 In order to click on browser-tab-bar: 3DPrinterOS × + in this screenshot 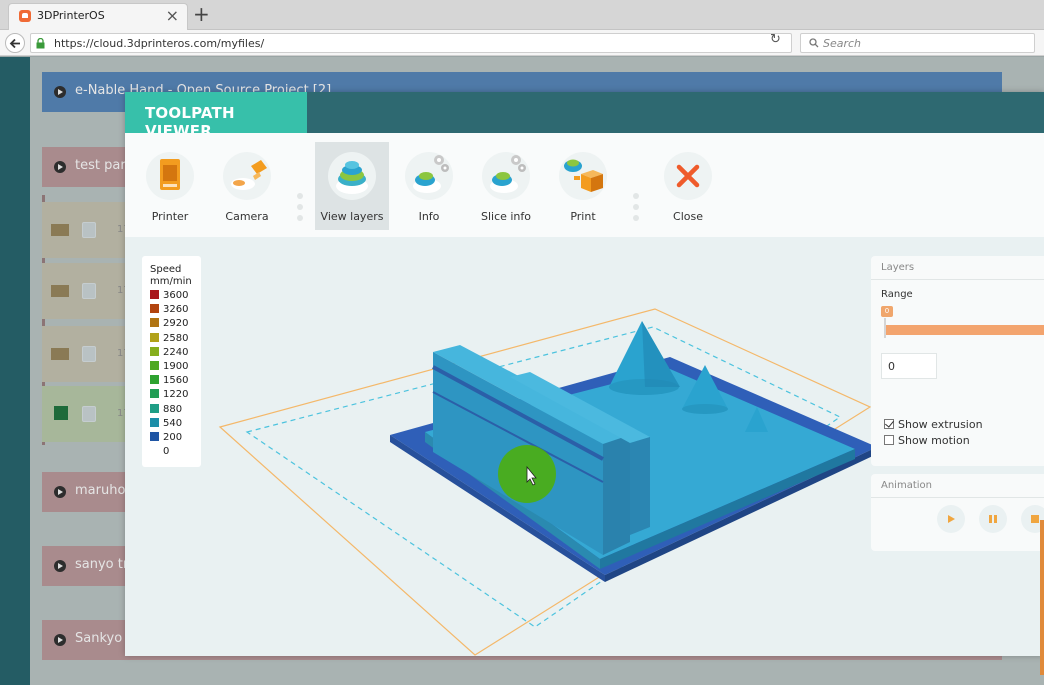, I will do `click(522, 15)`.